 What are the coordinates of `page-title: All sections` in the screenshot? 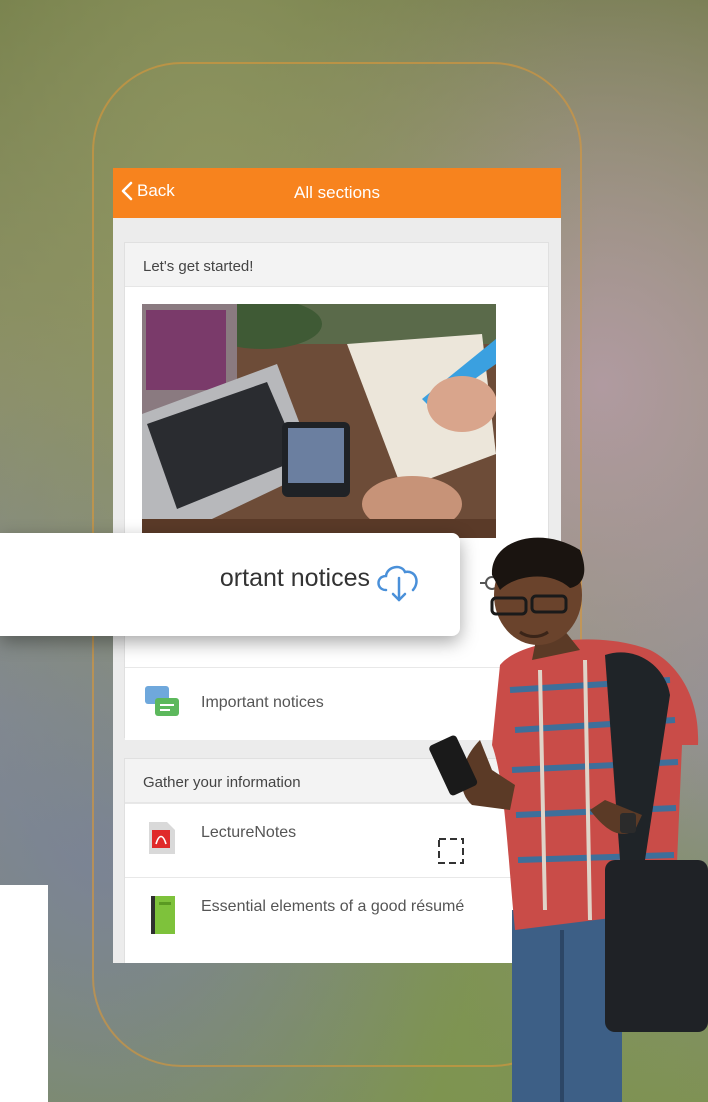 It's located at (337, 192).